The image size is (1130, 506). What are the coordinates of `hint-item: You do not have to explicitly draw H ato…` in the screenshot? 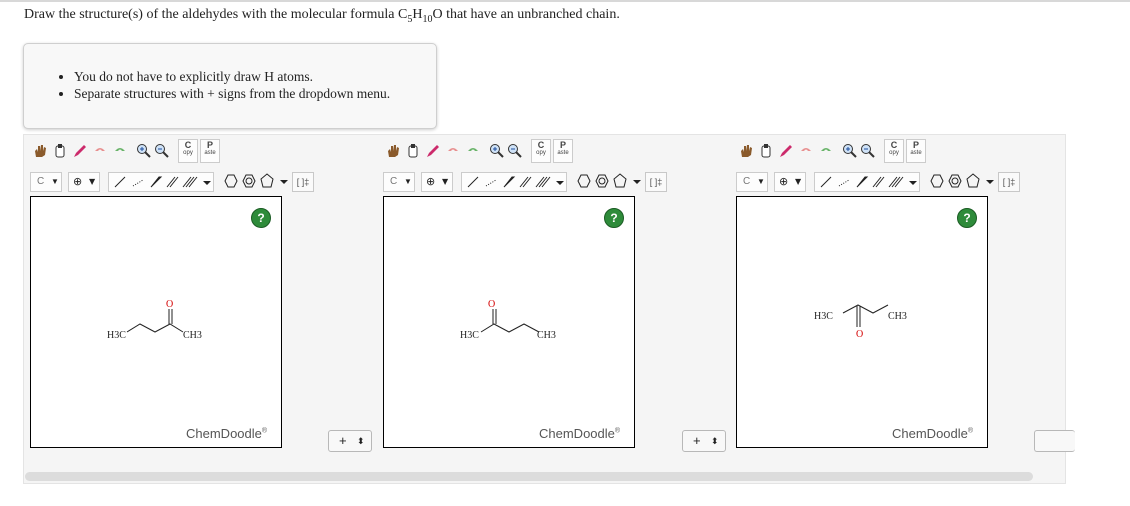 It's located at (255, 76).